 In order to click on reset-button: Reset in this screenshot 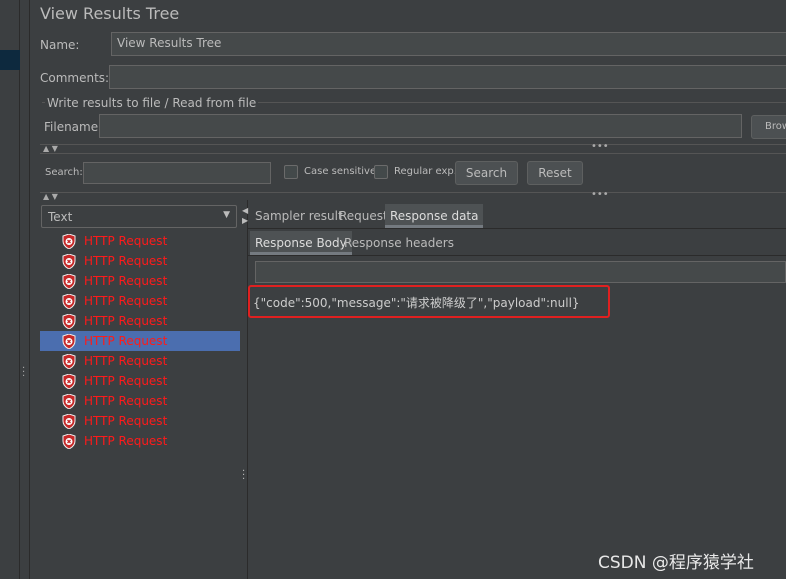, I will do `click(555, 173)`.